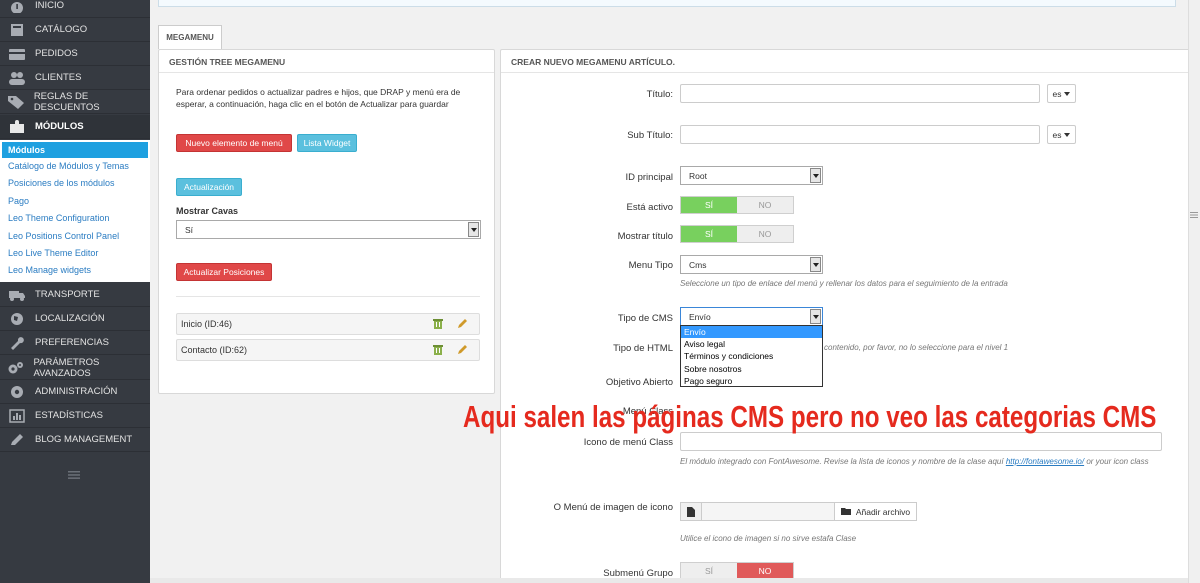 The width and height of the screenshot is (1200, 583). Describe the element at coordinates (66, 367) in the screenshot. I see `sidebar-item-label: Parámetros avanzados` at that location.